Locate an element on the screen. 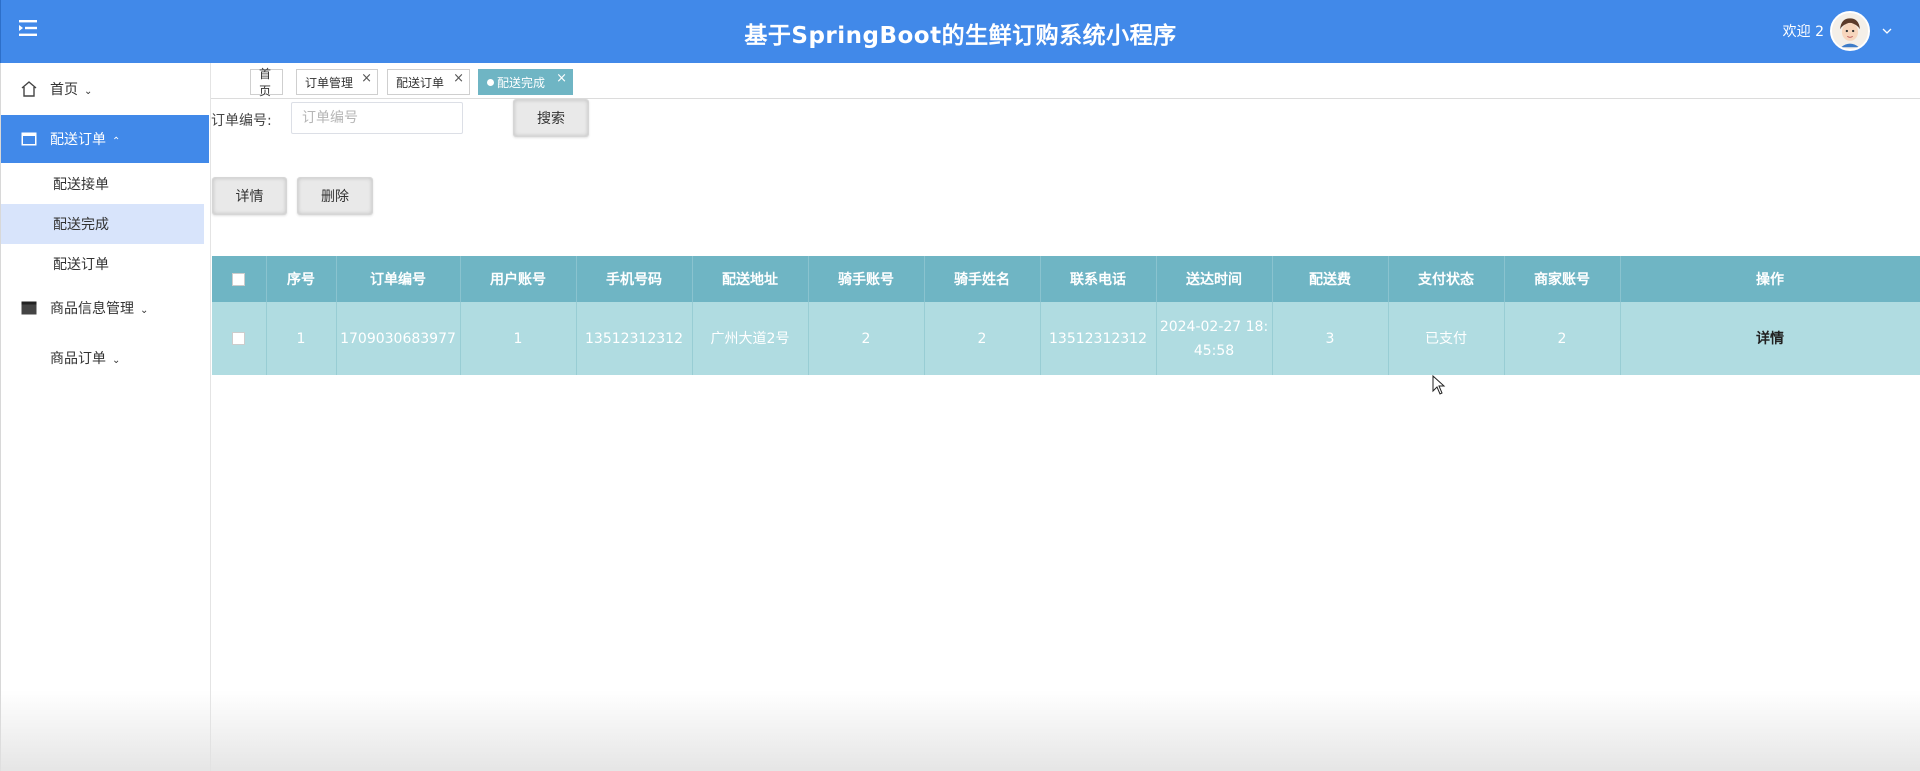  folder-icon is located at coordinates (29, 308).